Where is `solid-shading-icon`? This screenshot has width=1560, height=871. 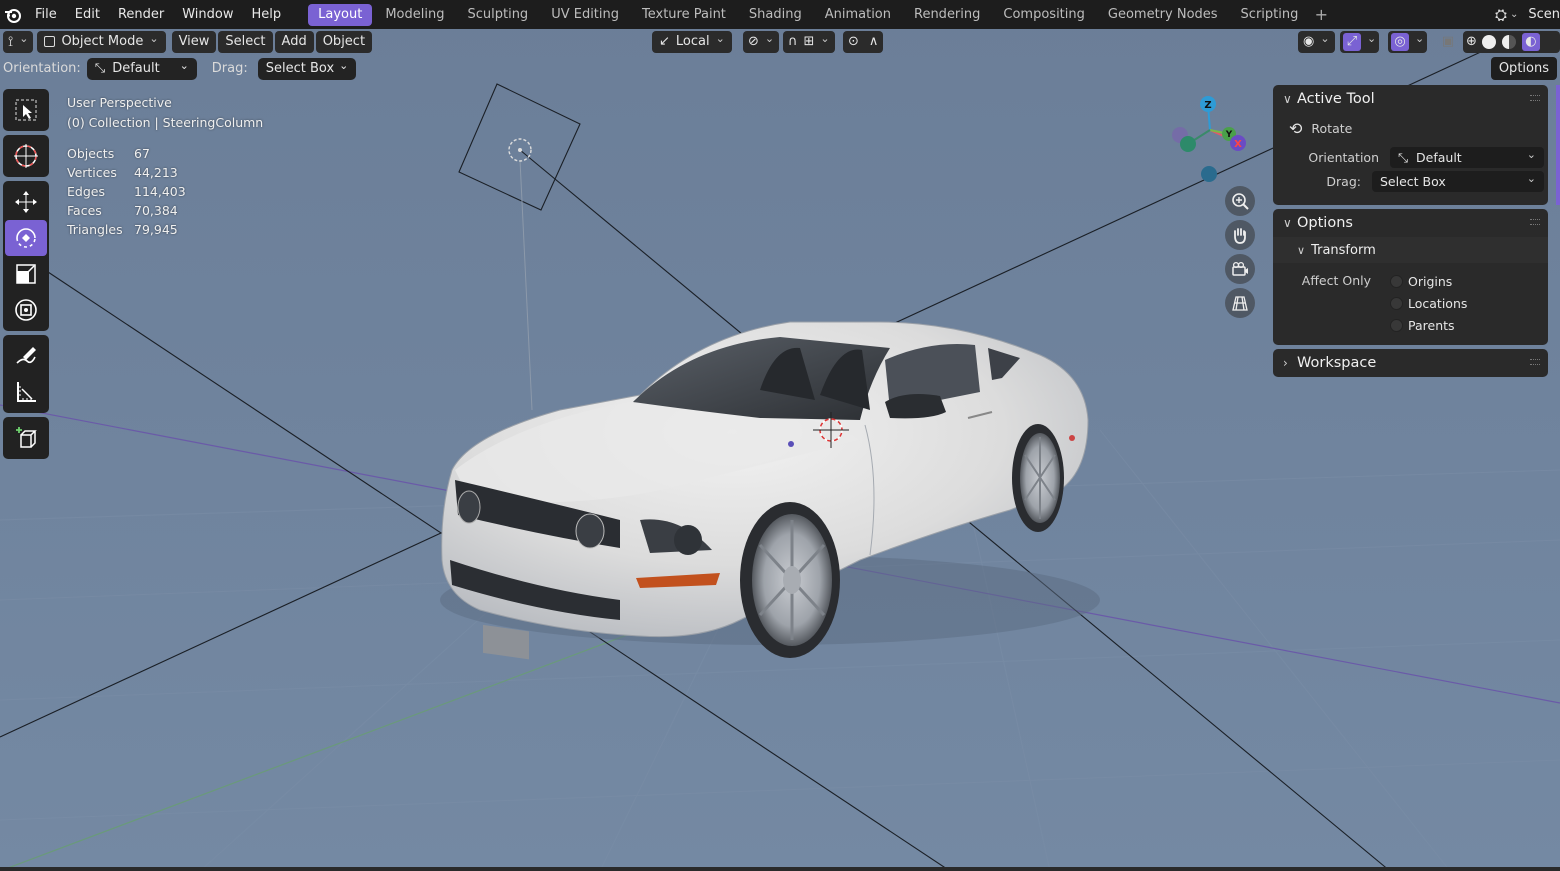
solid-shading-icon is located at coordinates (1488, 41).